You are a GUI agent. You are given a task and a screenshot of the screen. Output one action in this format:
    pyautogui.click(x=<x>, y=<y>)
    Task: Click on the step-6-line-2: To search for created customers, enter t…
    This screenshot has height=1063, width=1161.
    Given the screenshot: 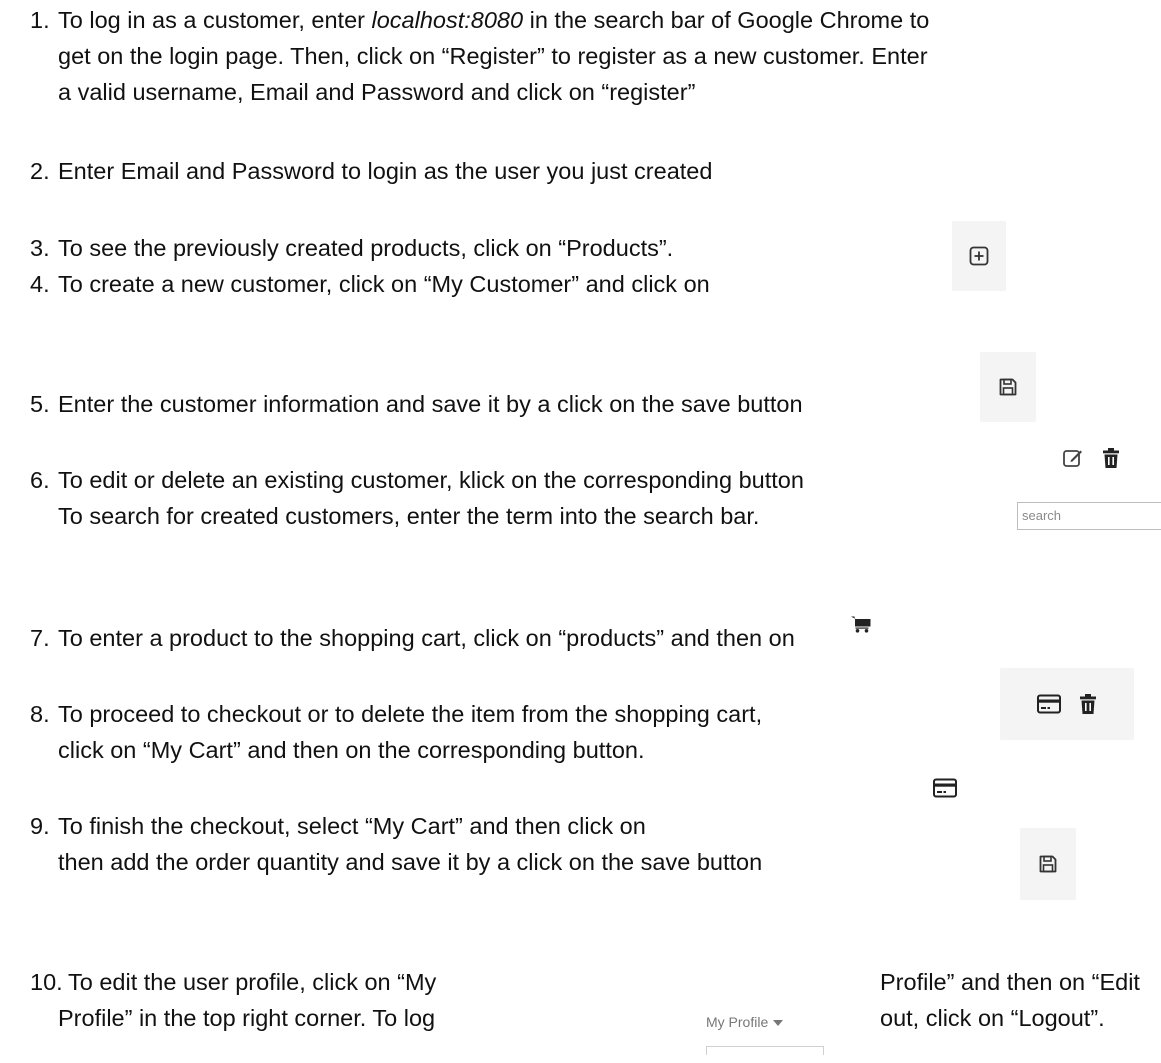 What is the action you would take?
    pyautogui.click(x=409, y=516)
    